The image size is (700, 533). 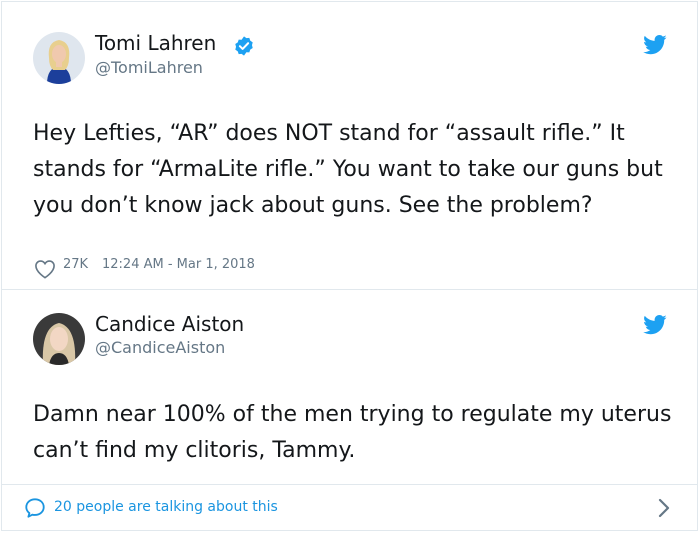 I want to click on tweet1-author-handle: @TomiLahren, so click(x=149, y=67).